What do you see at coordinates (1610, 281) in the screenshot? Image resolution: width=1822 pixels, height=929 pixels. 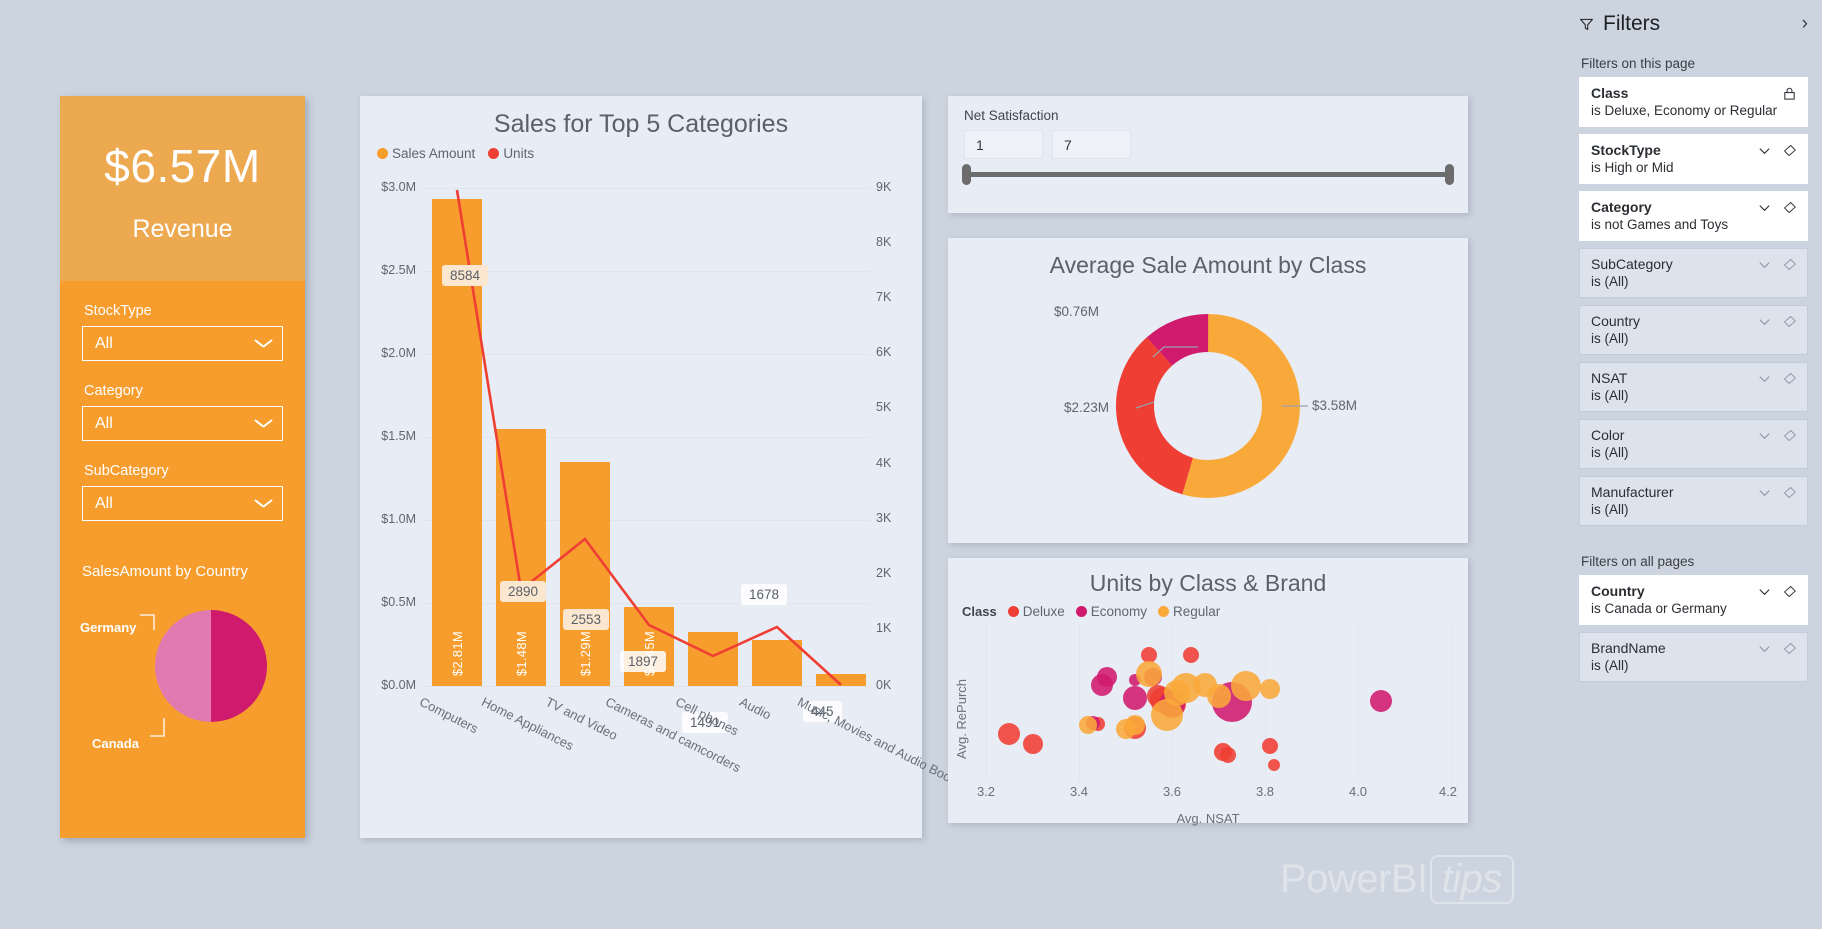 I see `filter-condition: is (All)` at bounding box center [1610, 281].